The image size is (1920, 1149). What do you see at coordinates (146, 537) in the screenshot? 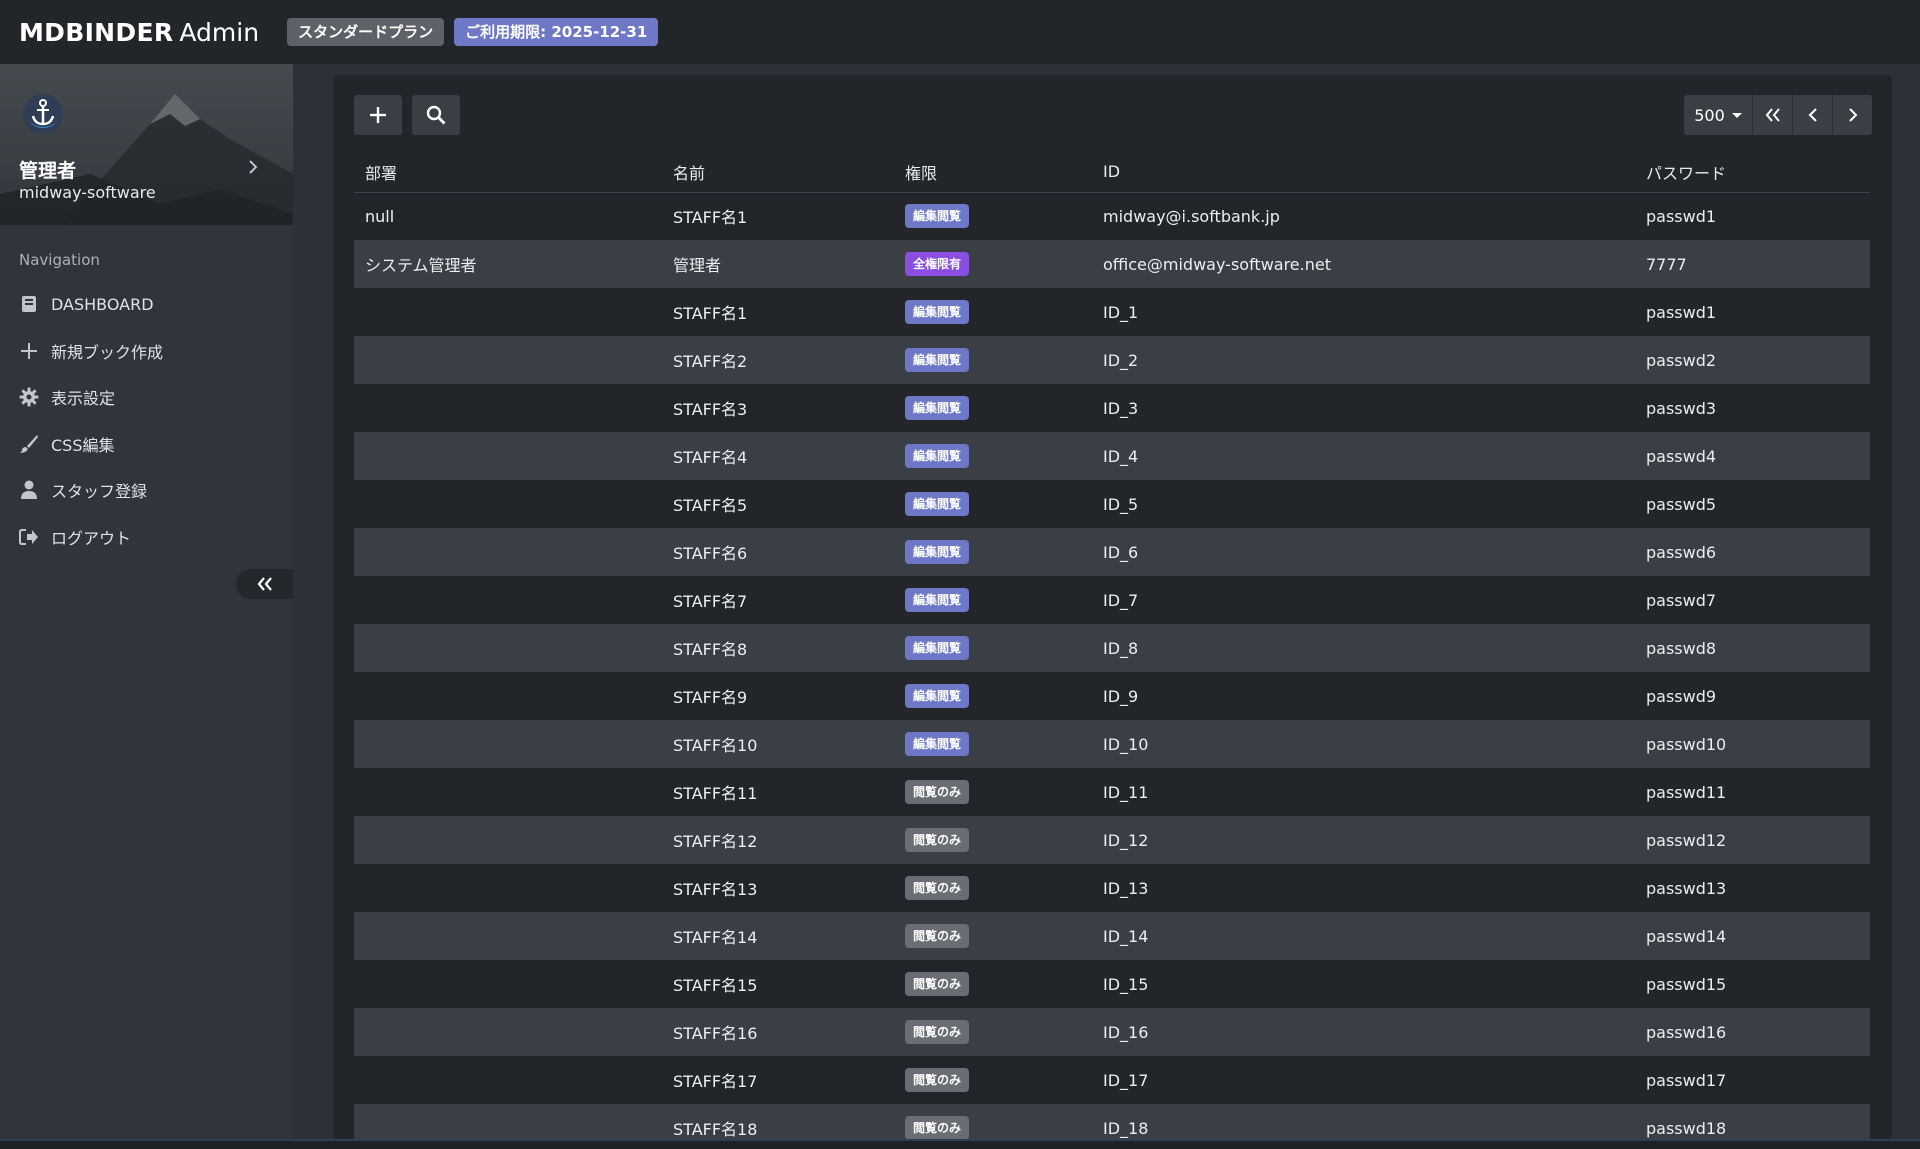
I see `sidebar-item-logout: ログアウト` at bounding box center [146, 537].